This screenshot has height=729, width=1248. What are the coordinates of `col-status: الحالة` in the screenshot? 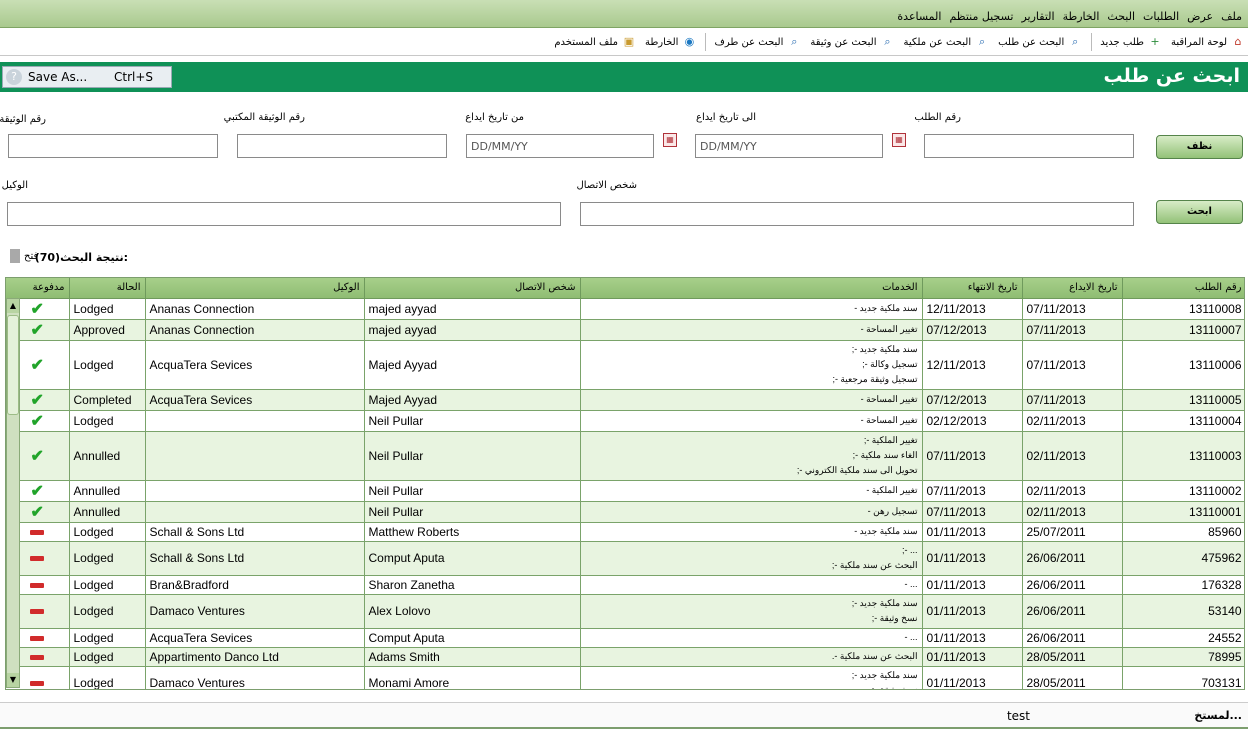 It's located at (107, 288).